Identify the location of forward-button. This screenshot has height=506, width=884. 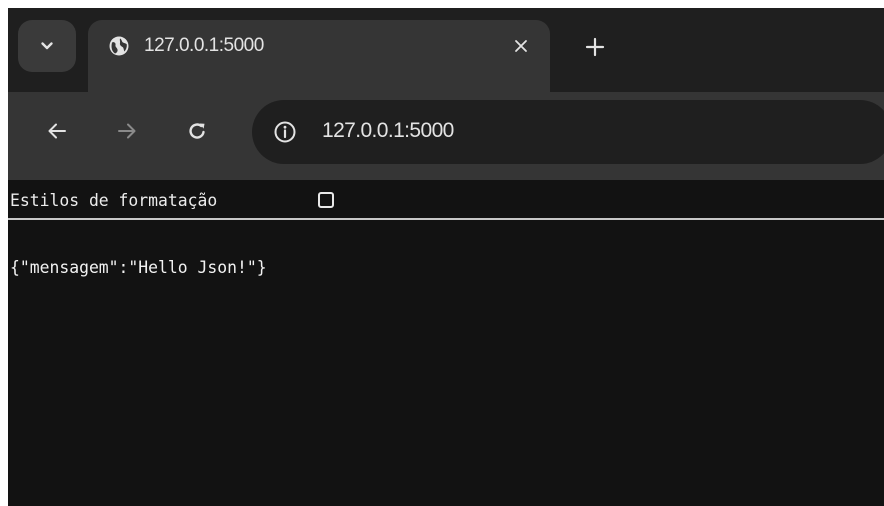
(127, 131).